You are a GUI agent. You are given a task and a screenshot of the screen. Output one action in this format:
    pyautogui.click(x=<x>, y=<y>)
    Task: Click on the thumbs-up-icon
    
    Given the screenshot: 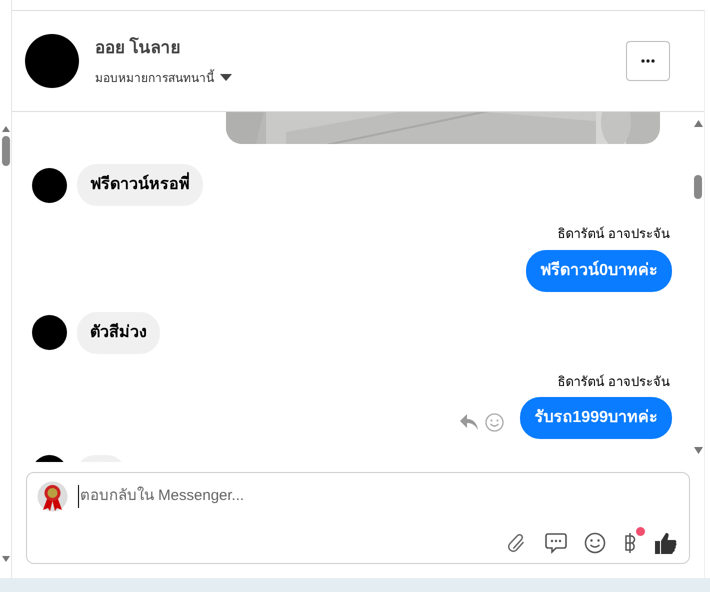 What is the action you would take?
    pyautogui.click(x=666, y=543)
    